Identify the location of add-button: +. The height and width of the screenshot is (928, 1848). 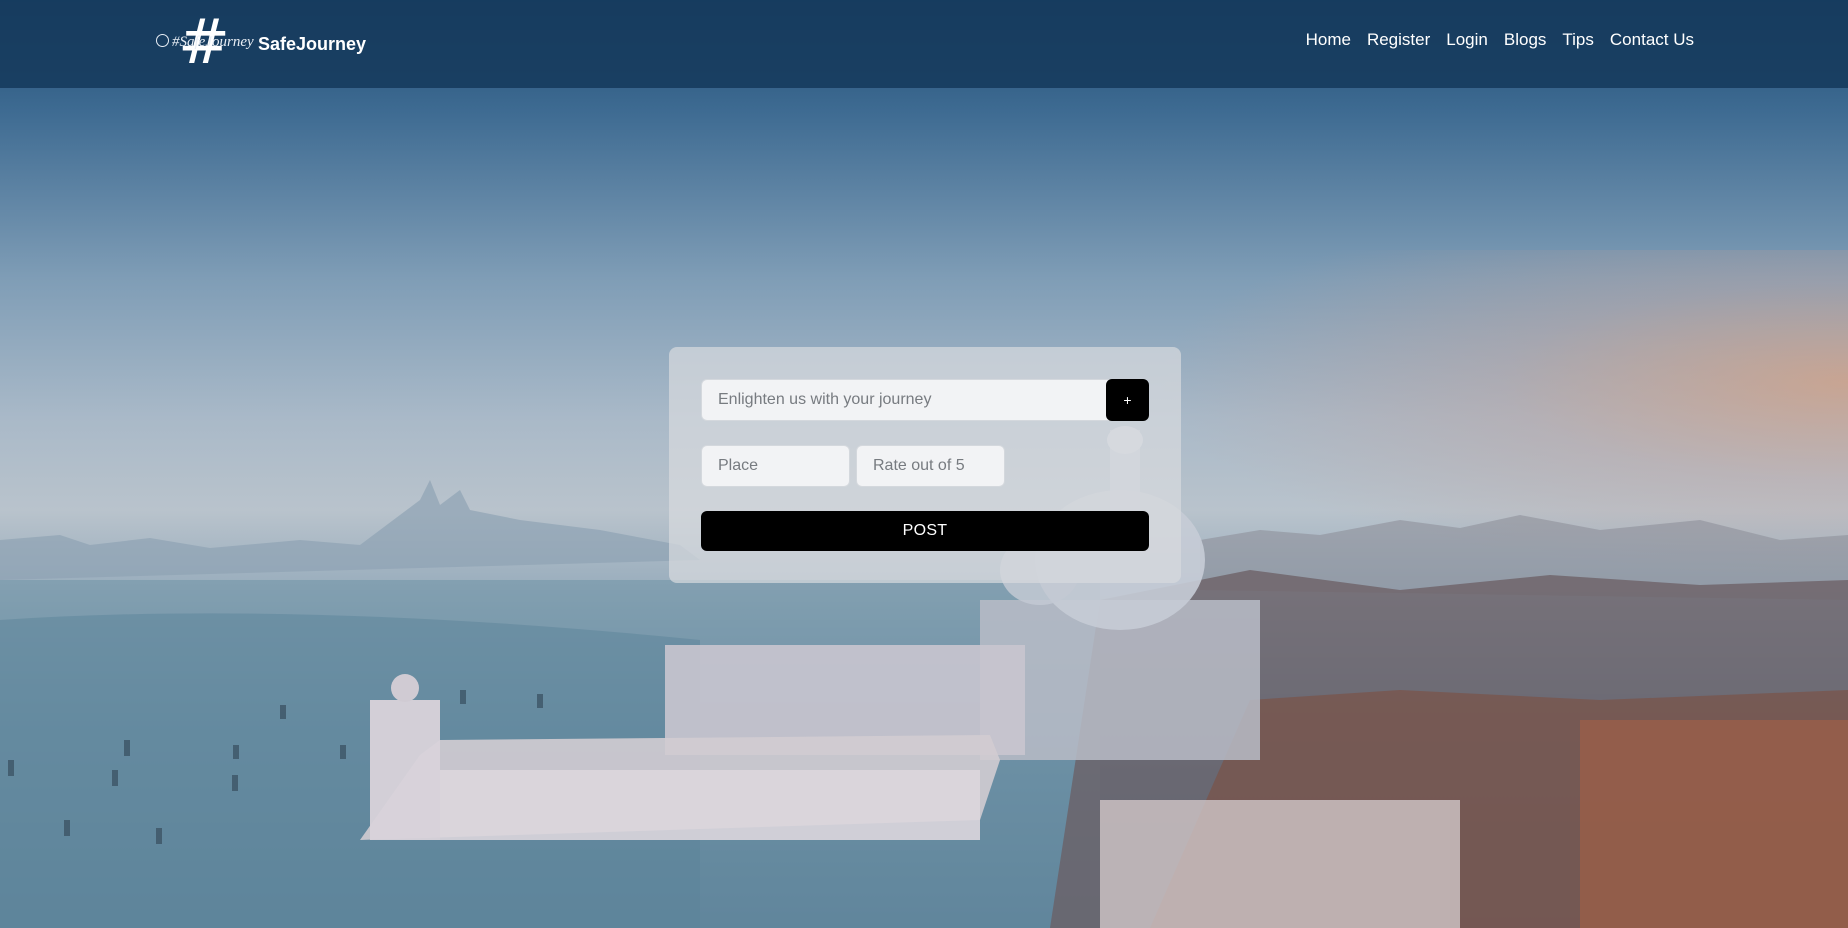
(1127, 400).